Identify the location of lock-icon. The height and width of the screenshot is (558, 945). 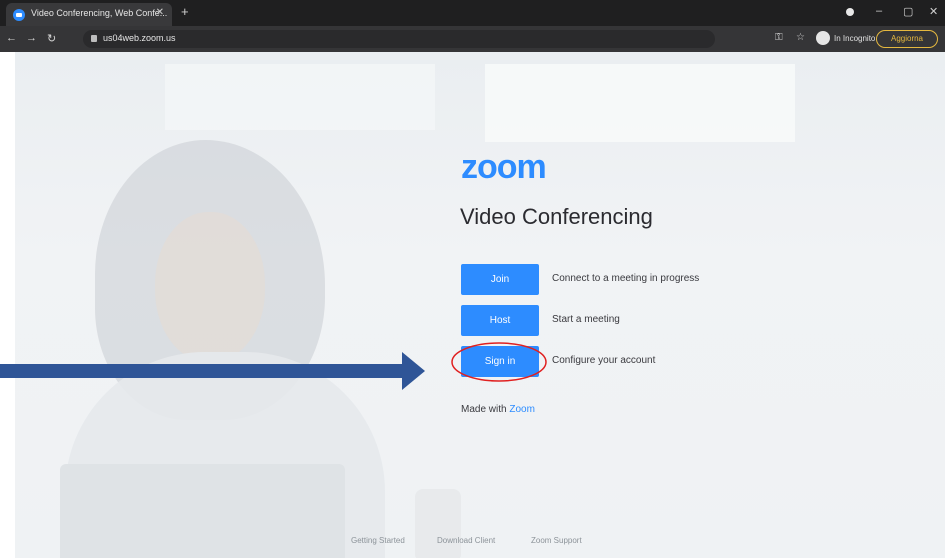
(94, 38).